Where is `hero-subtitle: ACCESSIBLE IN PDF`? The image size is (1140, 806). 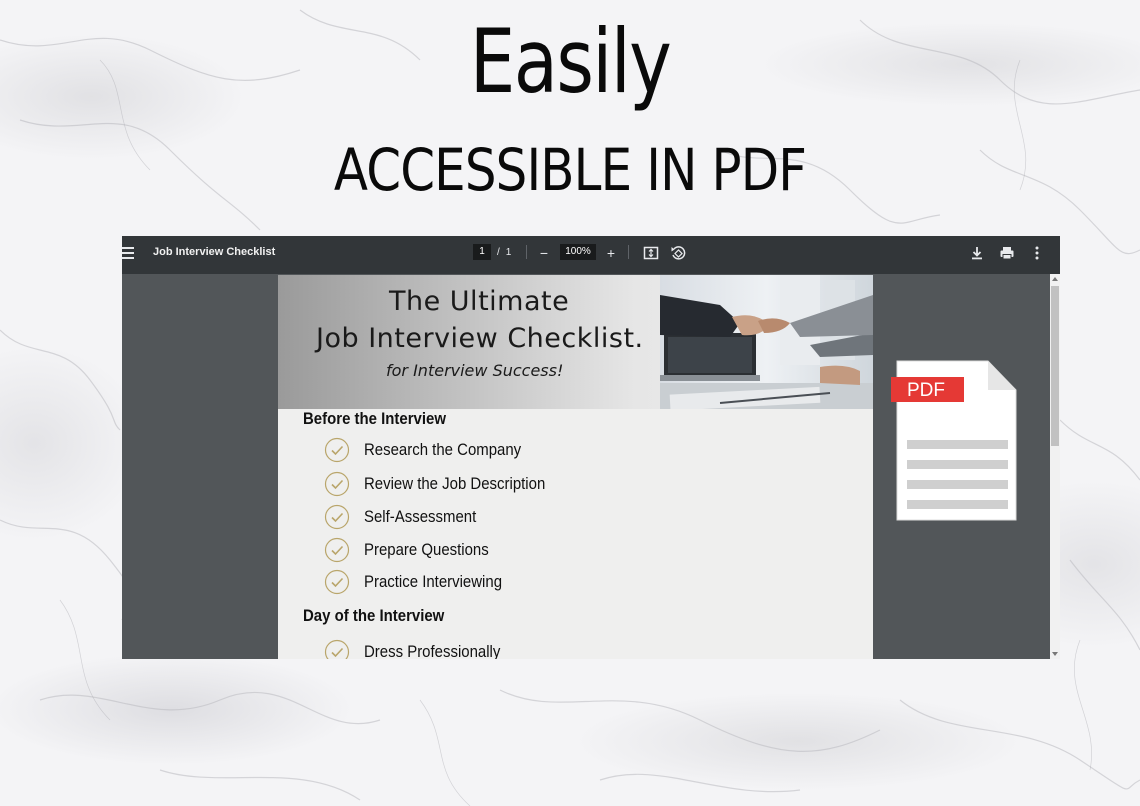
hero-subtitle: ACCESSIBLE IN PDF is located at coordinates (570, 170).